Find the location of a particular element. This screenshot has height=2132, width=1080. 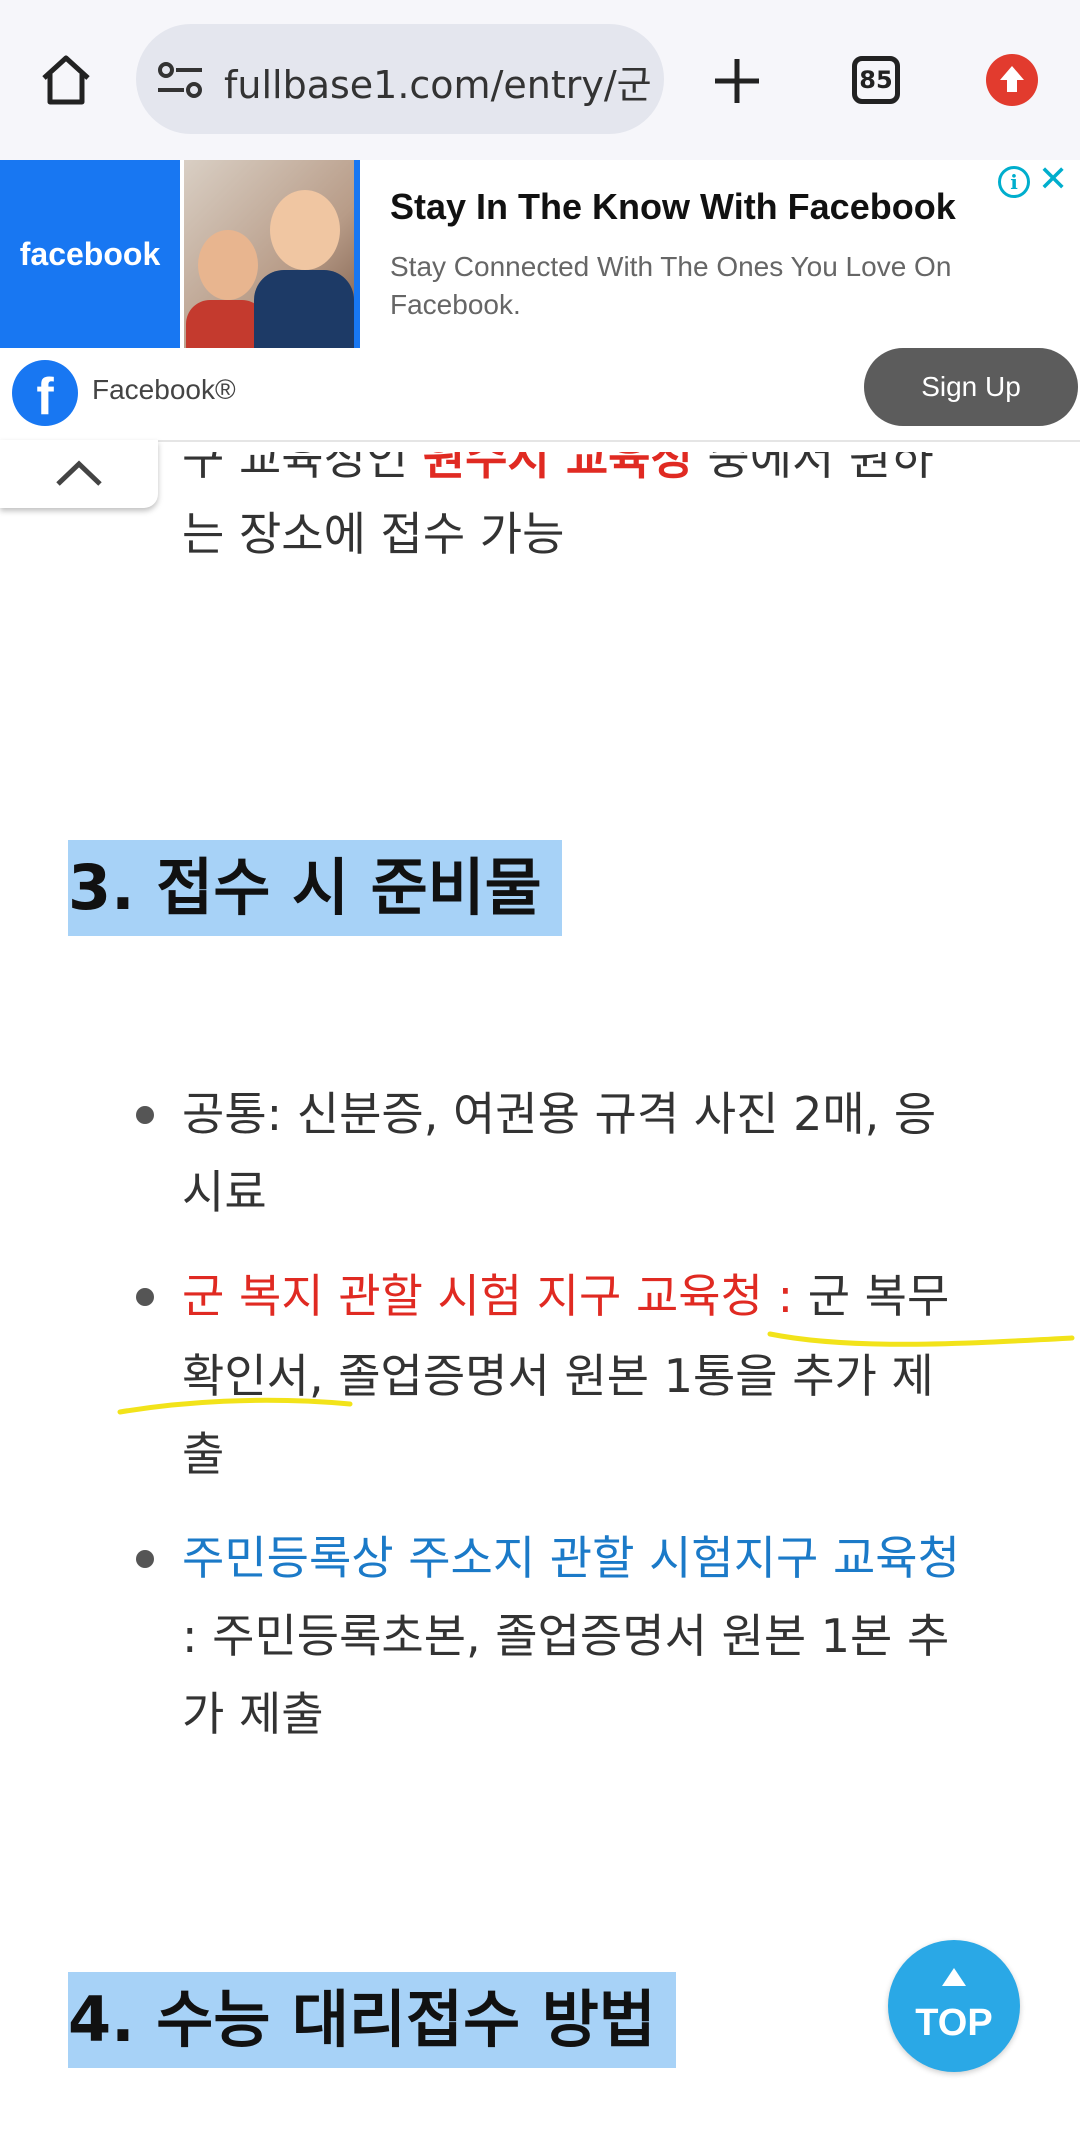

list-item-line: 출 is located at coordinates (203, 1454).